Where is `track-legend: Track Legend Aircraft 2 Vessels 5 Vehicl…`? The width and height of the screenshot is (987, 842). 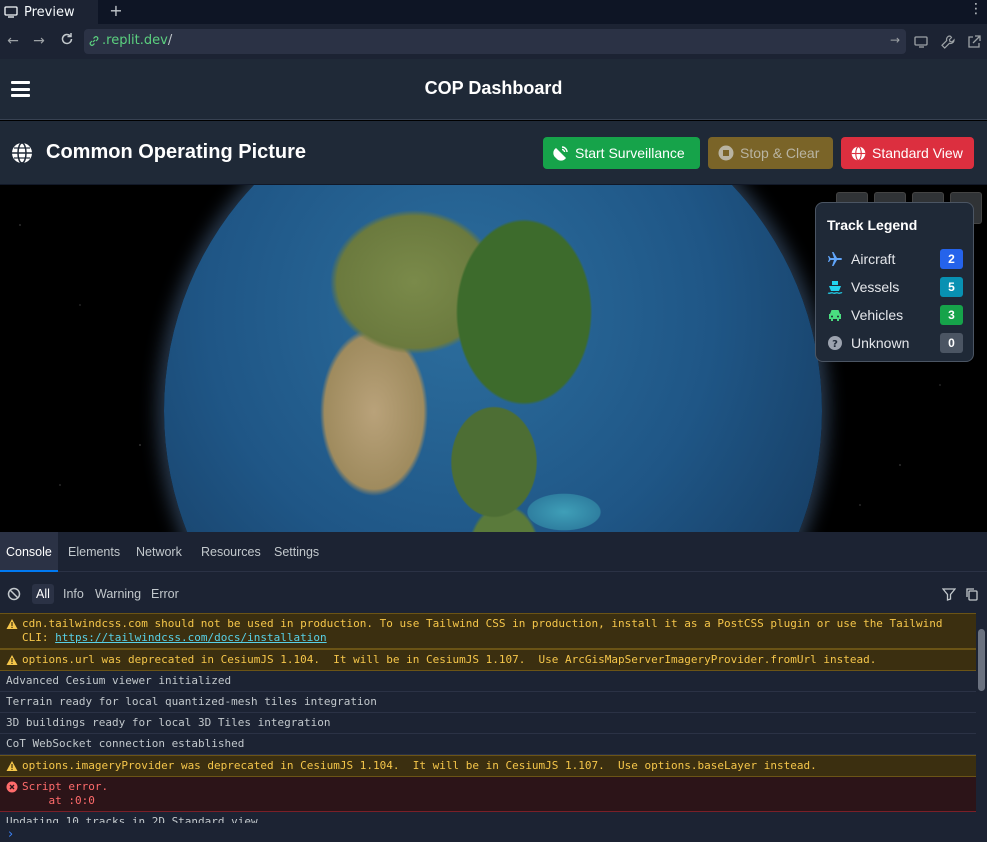 track-legend: Track Legend Aircraft 2 Vessels 5 Vehicl… is located at coordinates (894, 282).